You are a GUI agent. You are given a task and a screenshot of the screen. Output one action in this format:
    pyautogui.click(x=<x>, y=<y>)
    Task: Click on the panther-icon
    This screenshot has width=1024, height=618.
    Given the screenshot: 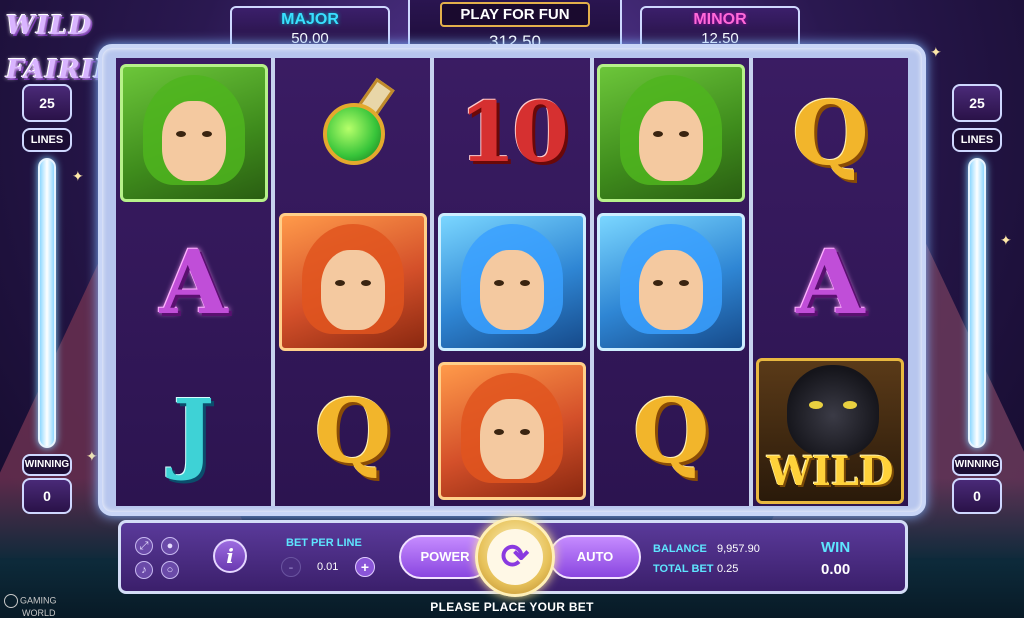 What is the action you would take?
    pyautogui.click(x=833, y=411)
    